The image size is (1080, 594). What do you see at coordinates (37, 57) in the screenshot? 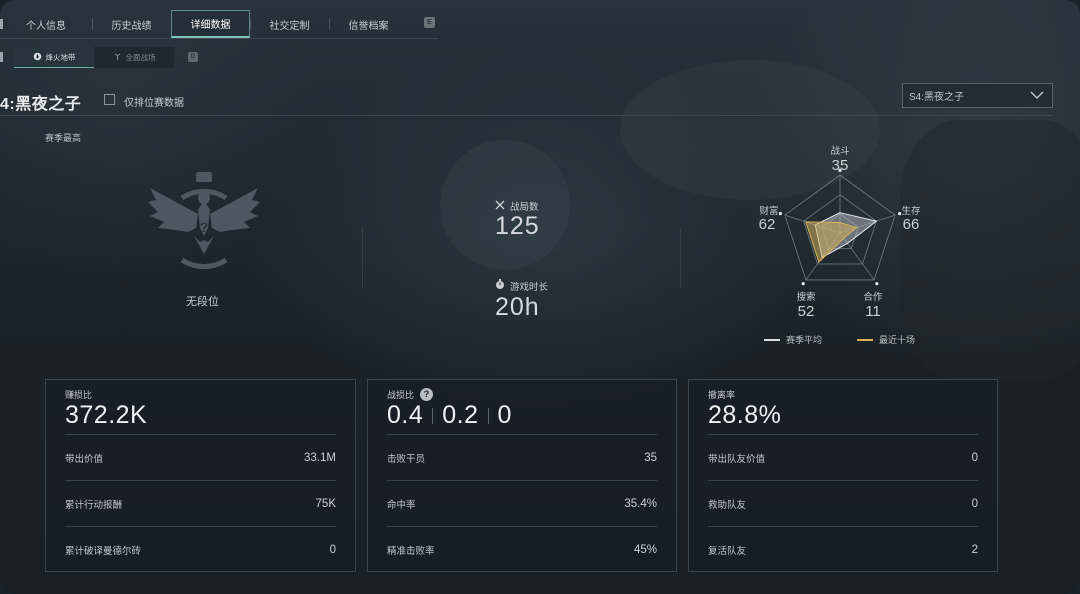
I see `flame-icon` at bounding box center [37, 57].